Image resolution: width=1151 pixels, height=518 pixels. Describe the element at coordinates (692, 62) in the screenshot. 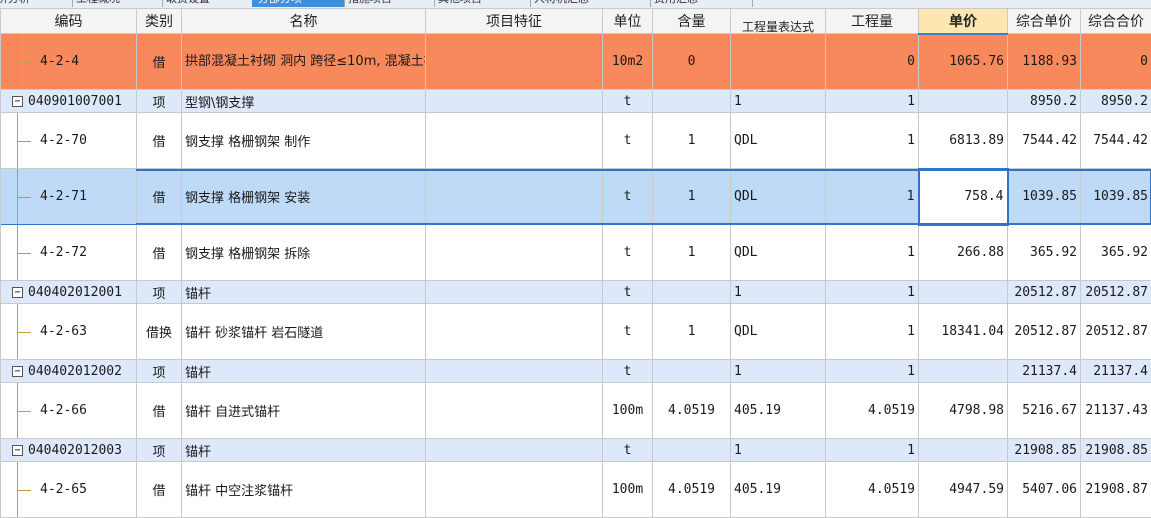

I see `content-cell: 0` at that location.